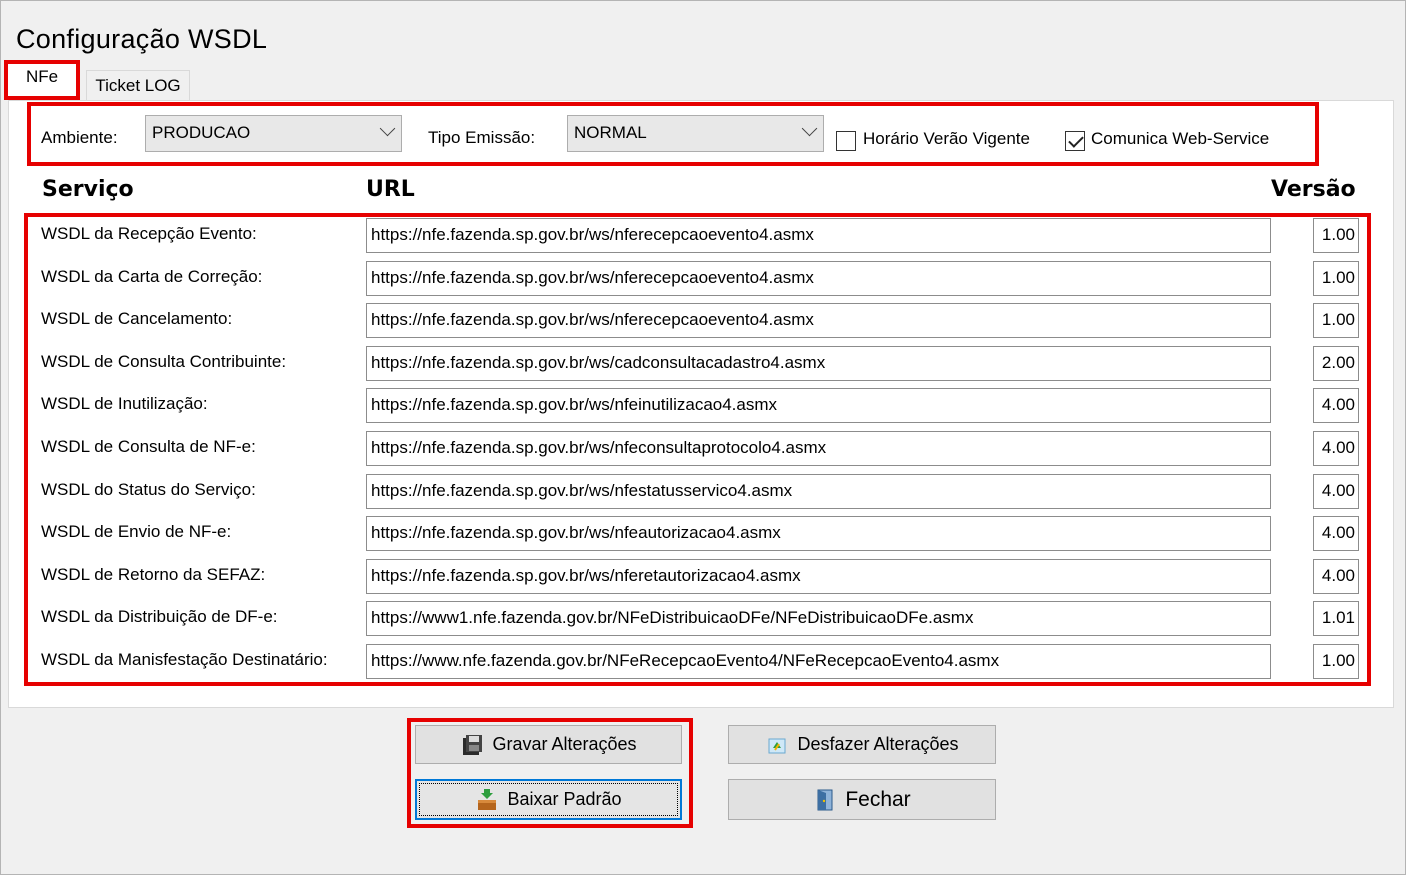 The height and width of the screenshot is (875, 1406). I want to click on desfazer-alteracoes-label: Desfazer Alterações, so click(878, 744).